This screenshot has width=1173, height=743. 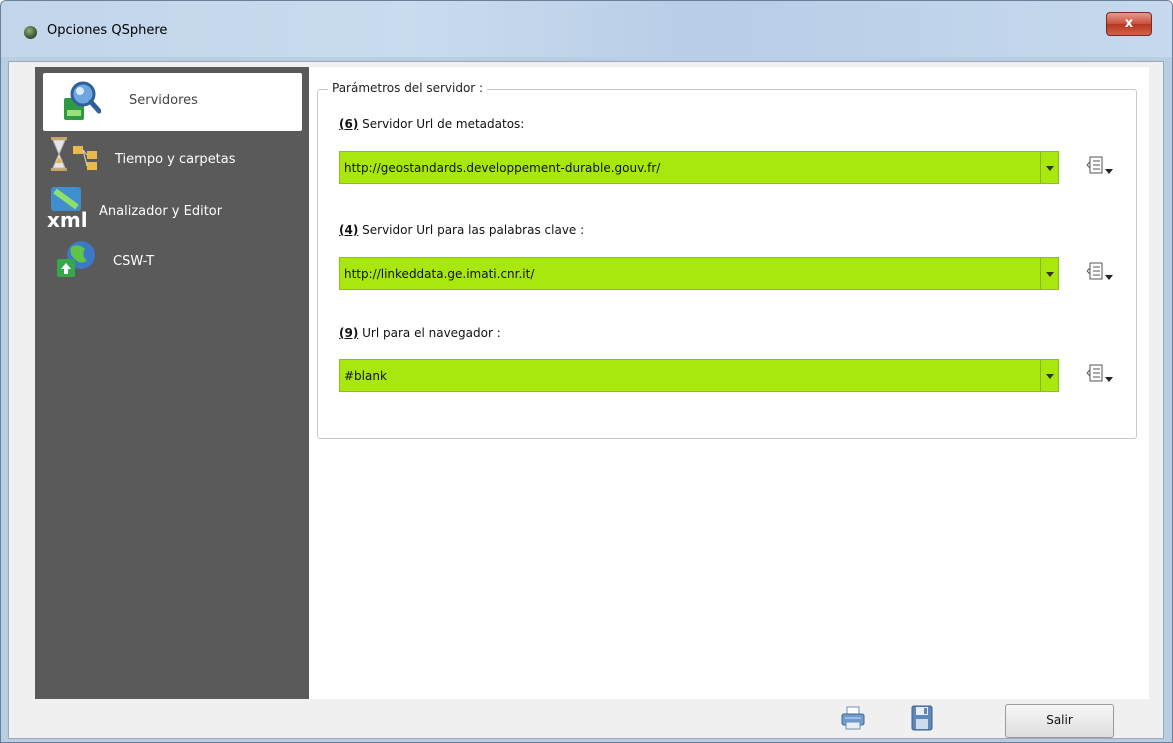 What do you see at coordinates (76, 259) in the screenshot?
I see `globe-upload-icon` at bounding box center [76, 259].